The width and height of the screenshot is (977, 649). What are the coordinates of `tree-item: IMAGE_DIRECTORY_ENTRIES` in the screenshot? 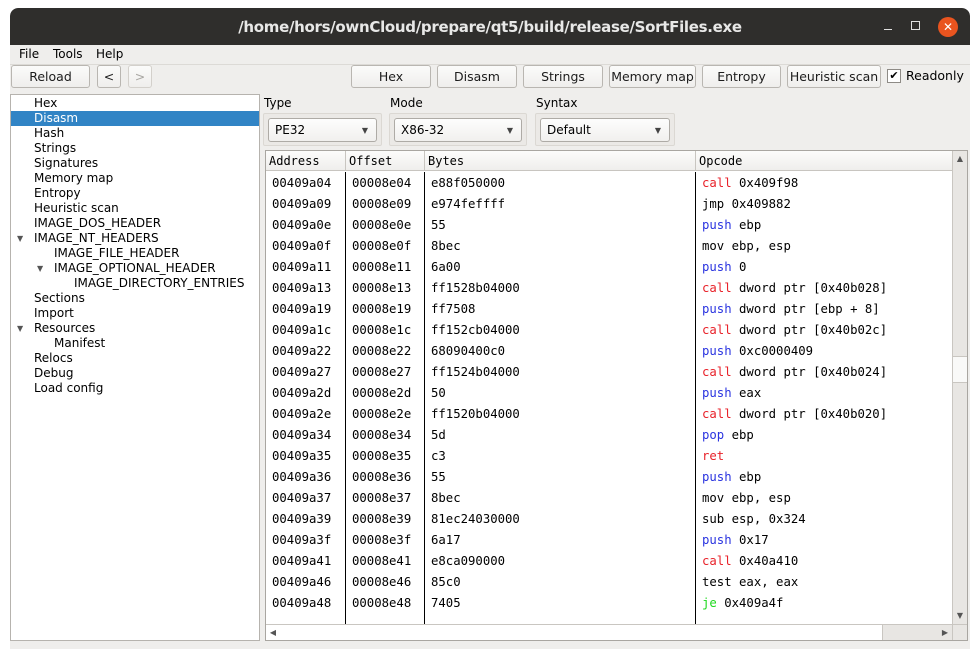 It's located at (135, 283).